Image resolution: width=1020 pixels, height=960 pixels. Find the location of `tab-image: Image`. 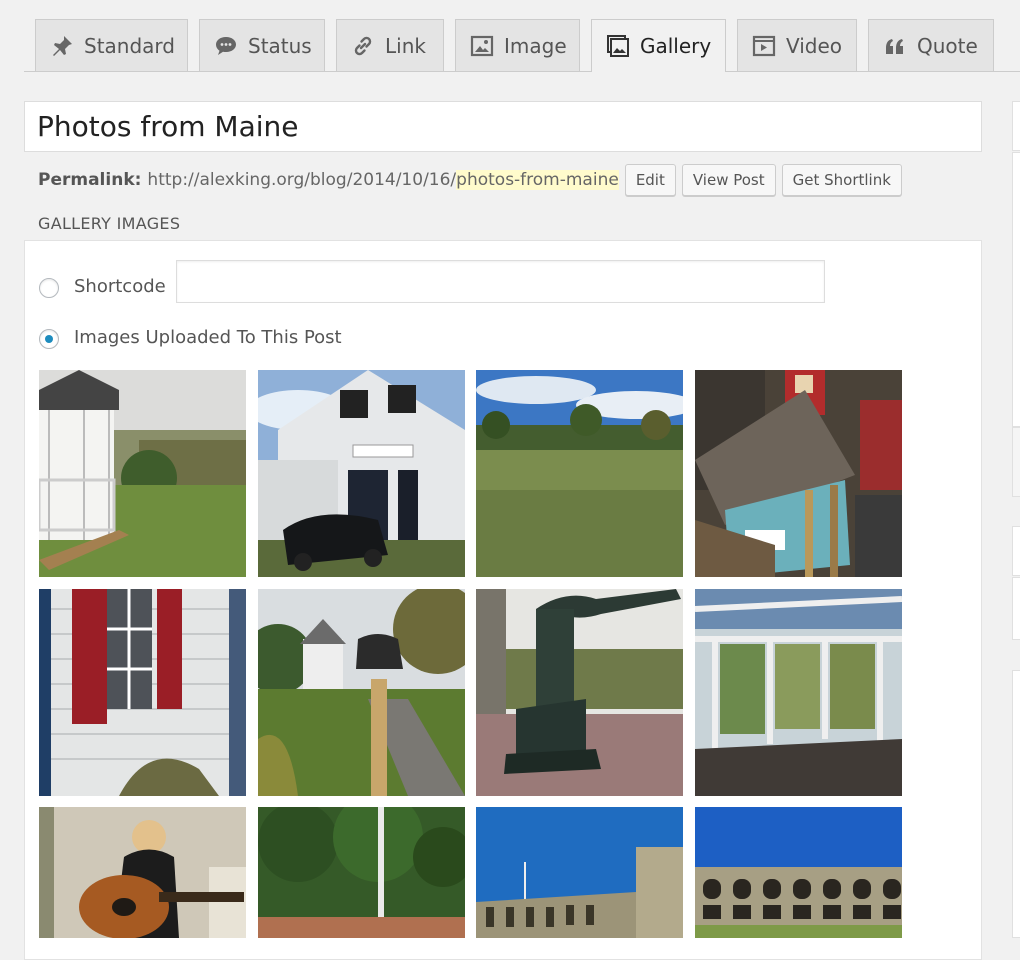

tab-image: Image is located at coordinates (517, 45).